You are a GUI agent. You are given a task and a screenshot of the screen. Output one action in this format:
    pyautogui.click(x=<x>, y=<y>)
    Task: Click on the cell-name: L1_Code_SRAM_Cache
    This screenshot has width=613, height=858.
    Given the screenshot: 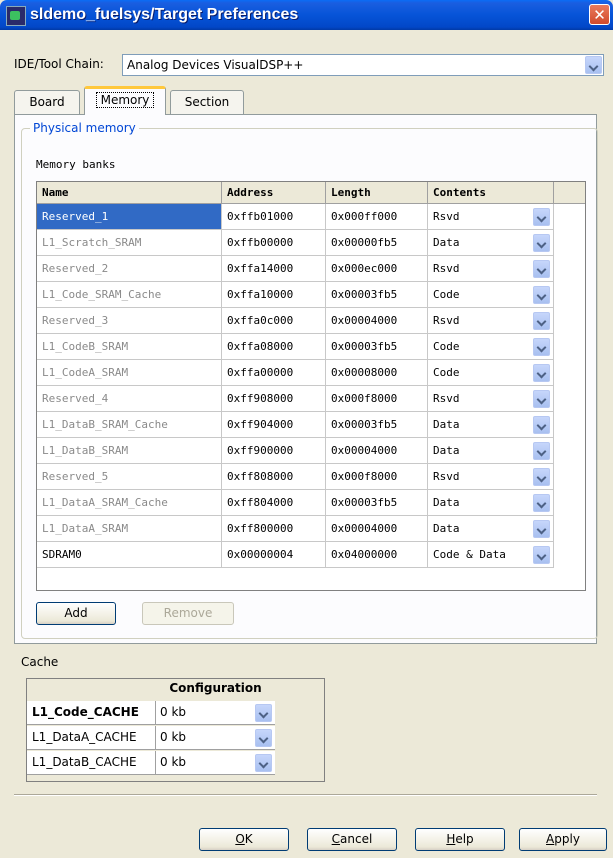 What is the action you would take?
    pyautogui.click(x=129, y=295)
    